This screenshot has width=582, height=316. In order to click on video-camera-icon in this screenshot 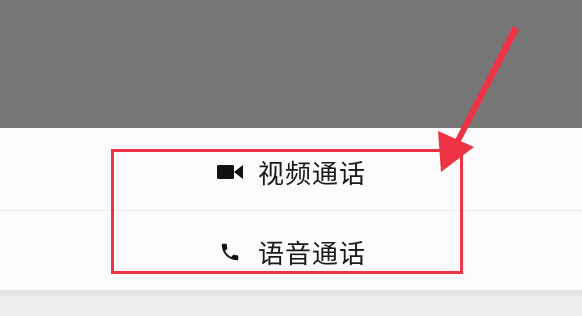, I will do `click(230, 172)`.